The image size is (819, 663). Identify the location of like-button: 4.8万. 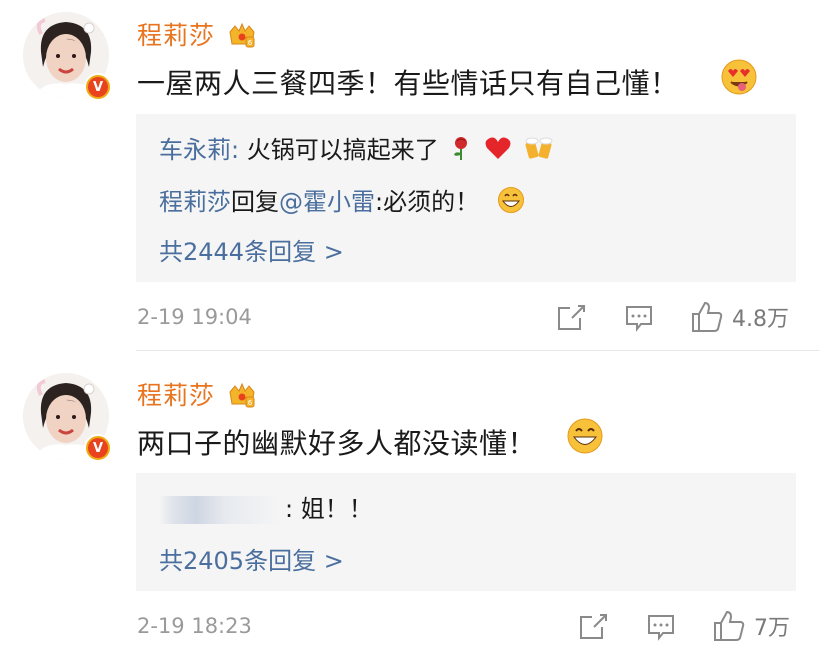
(739, 317).